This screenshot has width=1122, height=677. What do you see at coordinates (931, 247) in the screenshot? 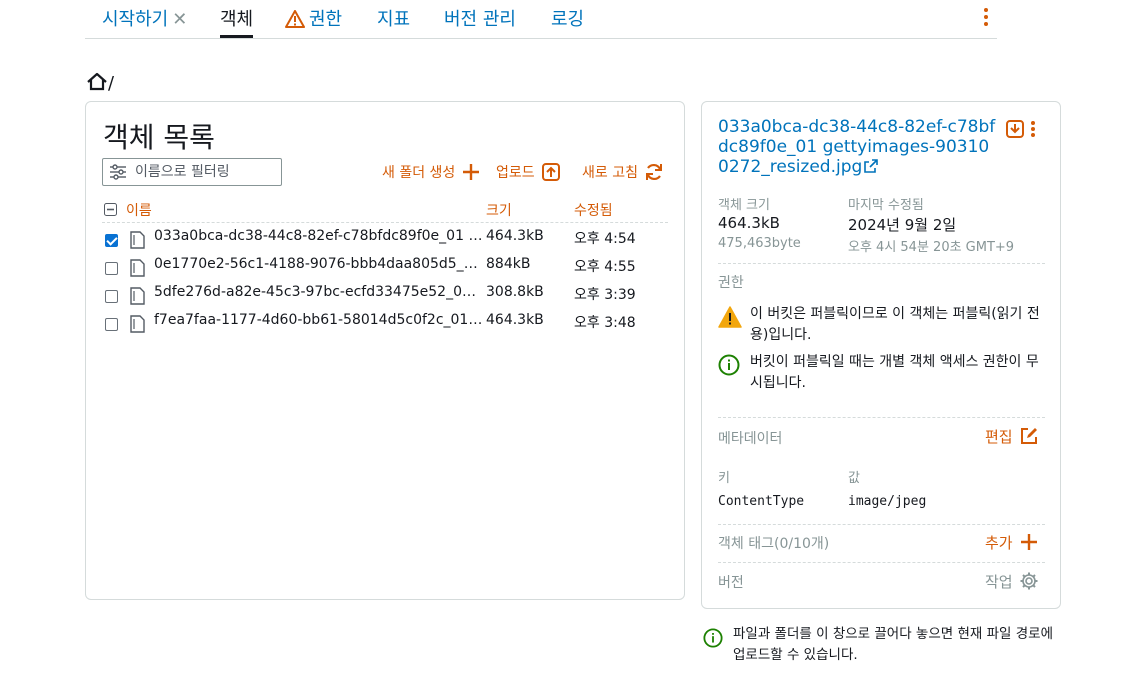
I see `modified-time: 오후 4시 54분 20초 GMT+9` at bounding box center [931, 247].